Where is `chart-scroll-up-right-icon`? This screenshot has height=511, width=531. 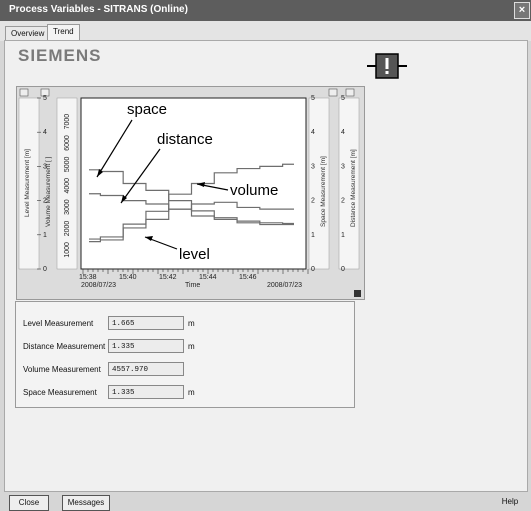
chart-scroll-up-right-icon is located at coordinates (333, 92).